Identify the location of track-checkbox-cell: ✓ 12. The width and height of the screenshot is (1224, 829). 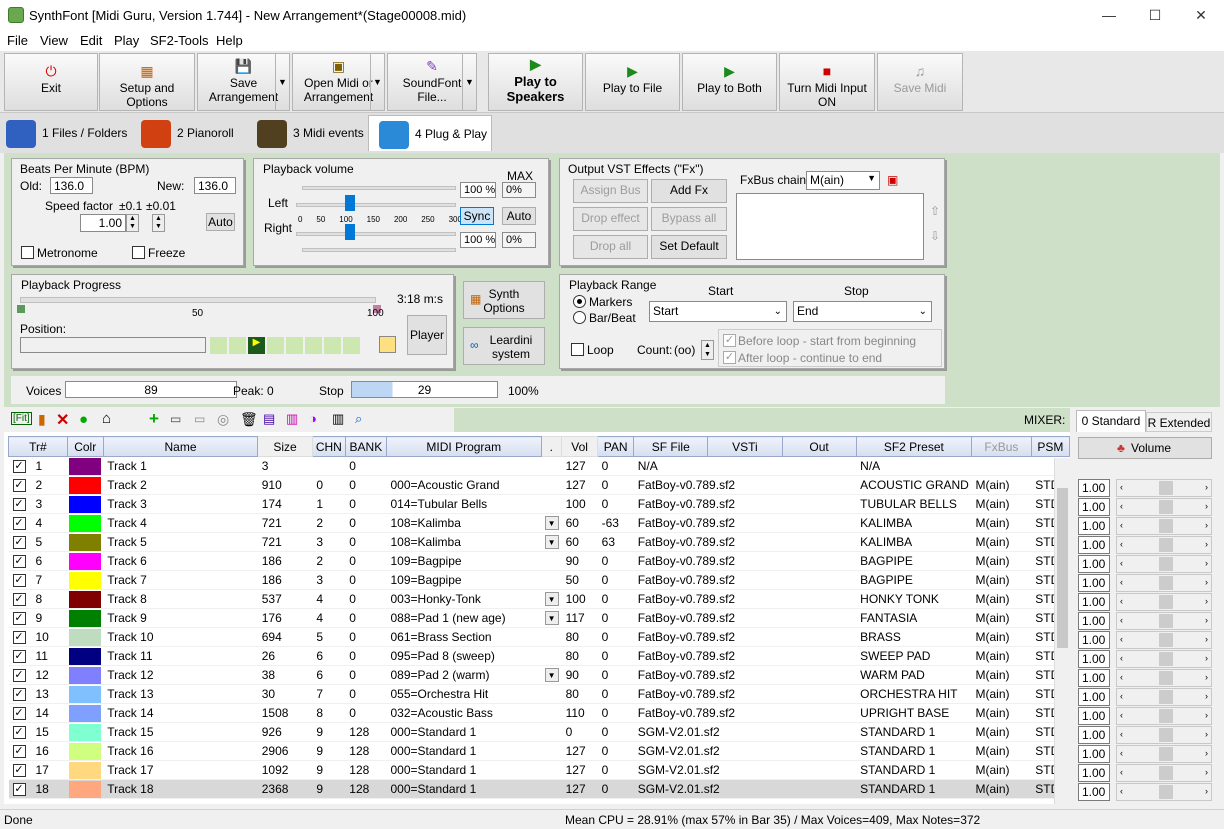
(38, 675).